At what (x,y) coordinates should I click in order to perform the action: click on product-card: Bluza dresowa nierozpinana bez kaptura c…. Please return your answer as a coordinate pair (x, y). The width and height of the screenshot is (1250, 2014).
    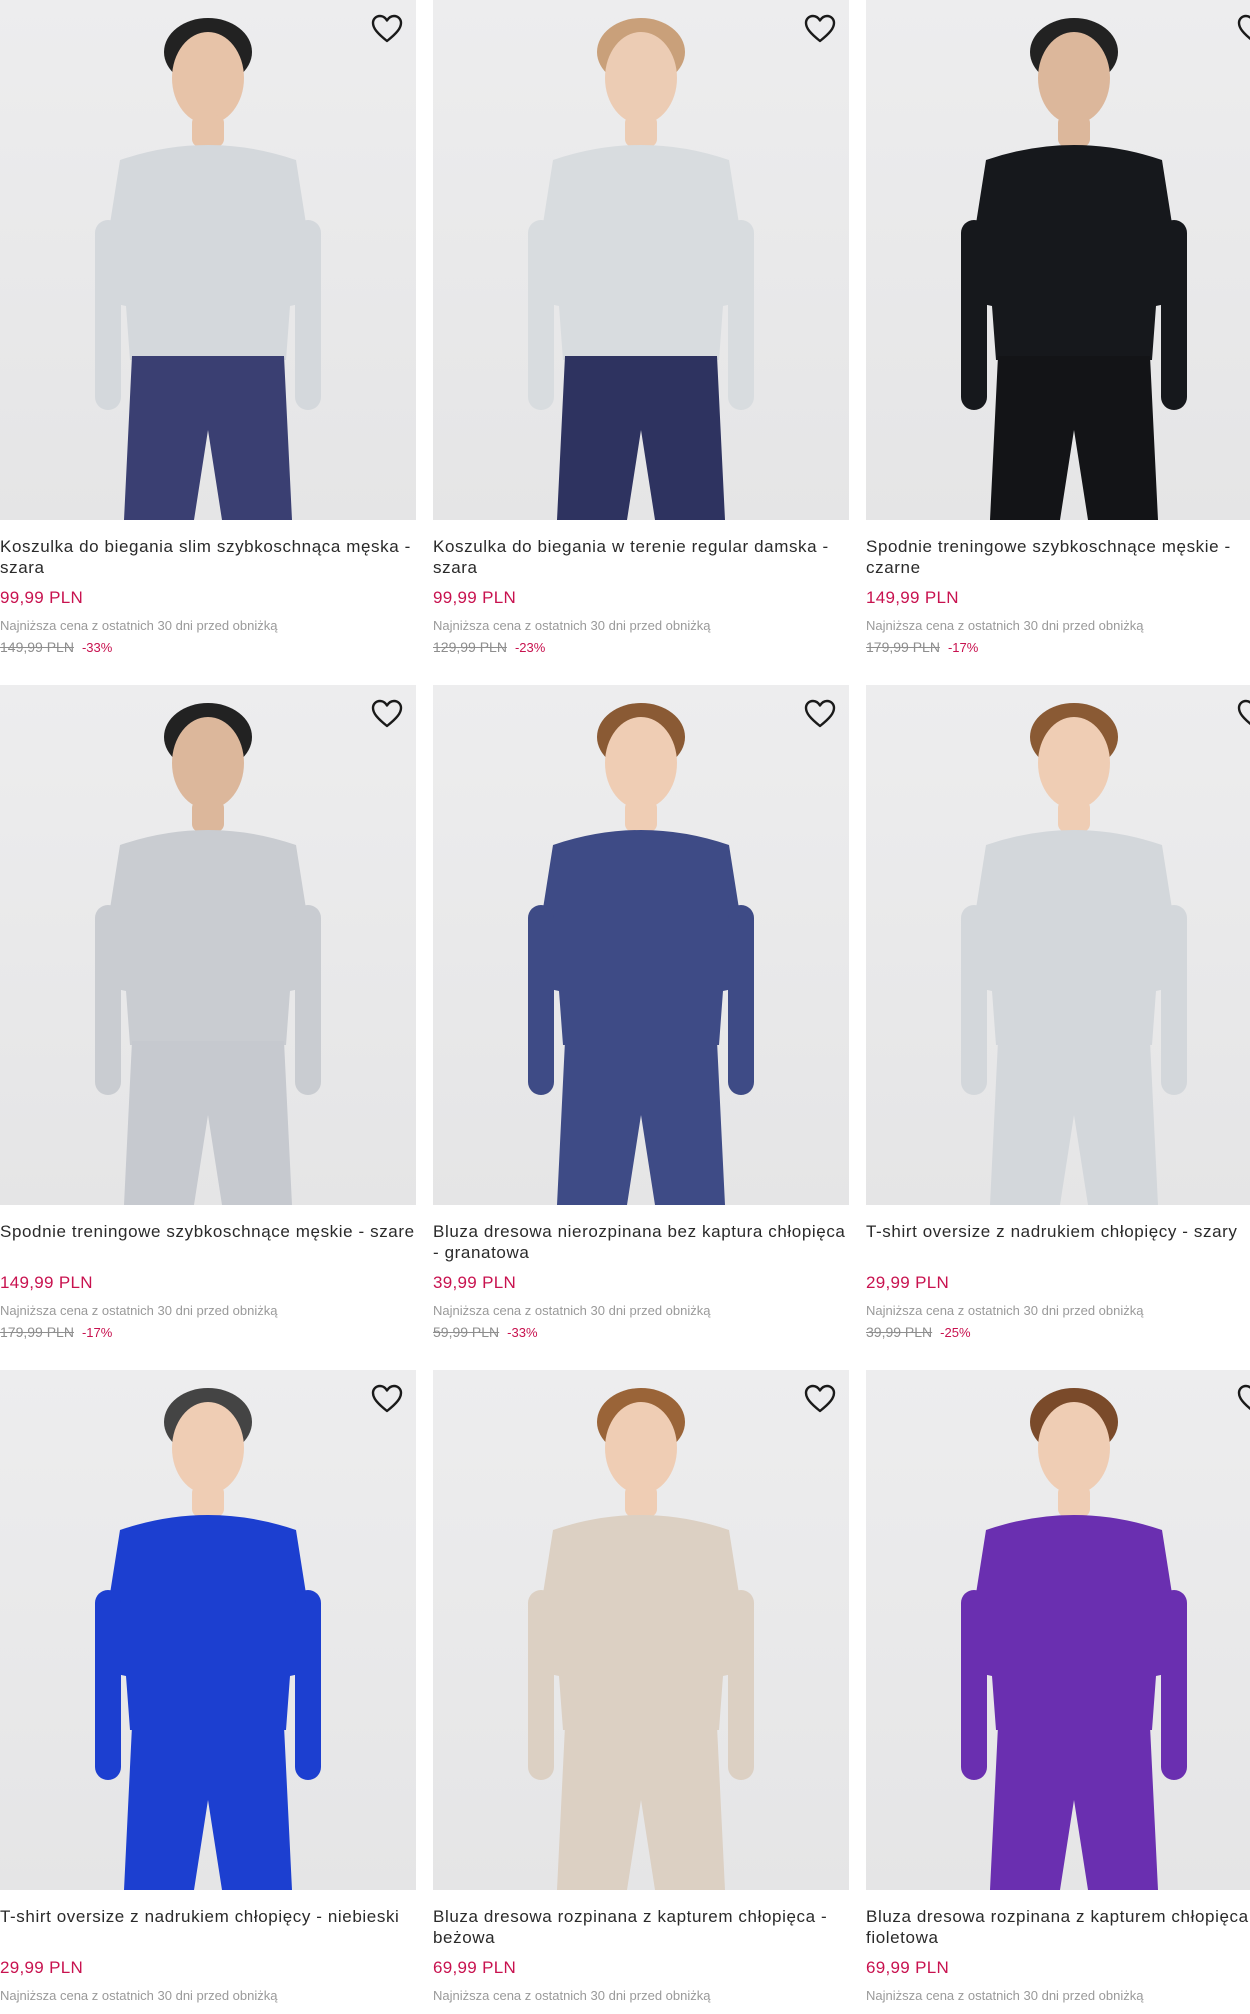
    Looking at the image, I should click on (641, 1027).